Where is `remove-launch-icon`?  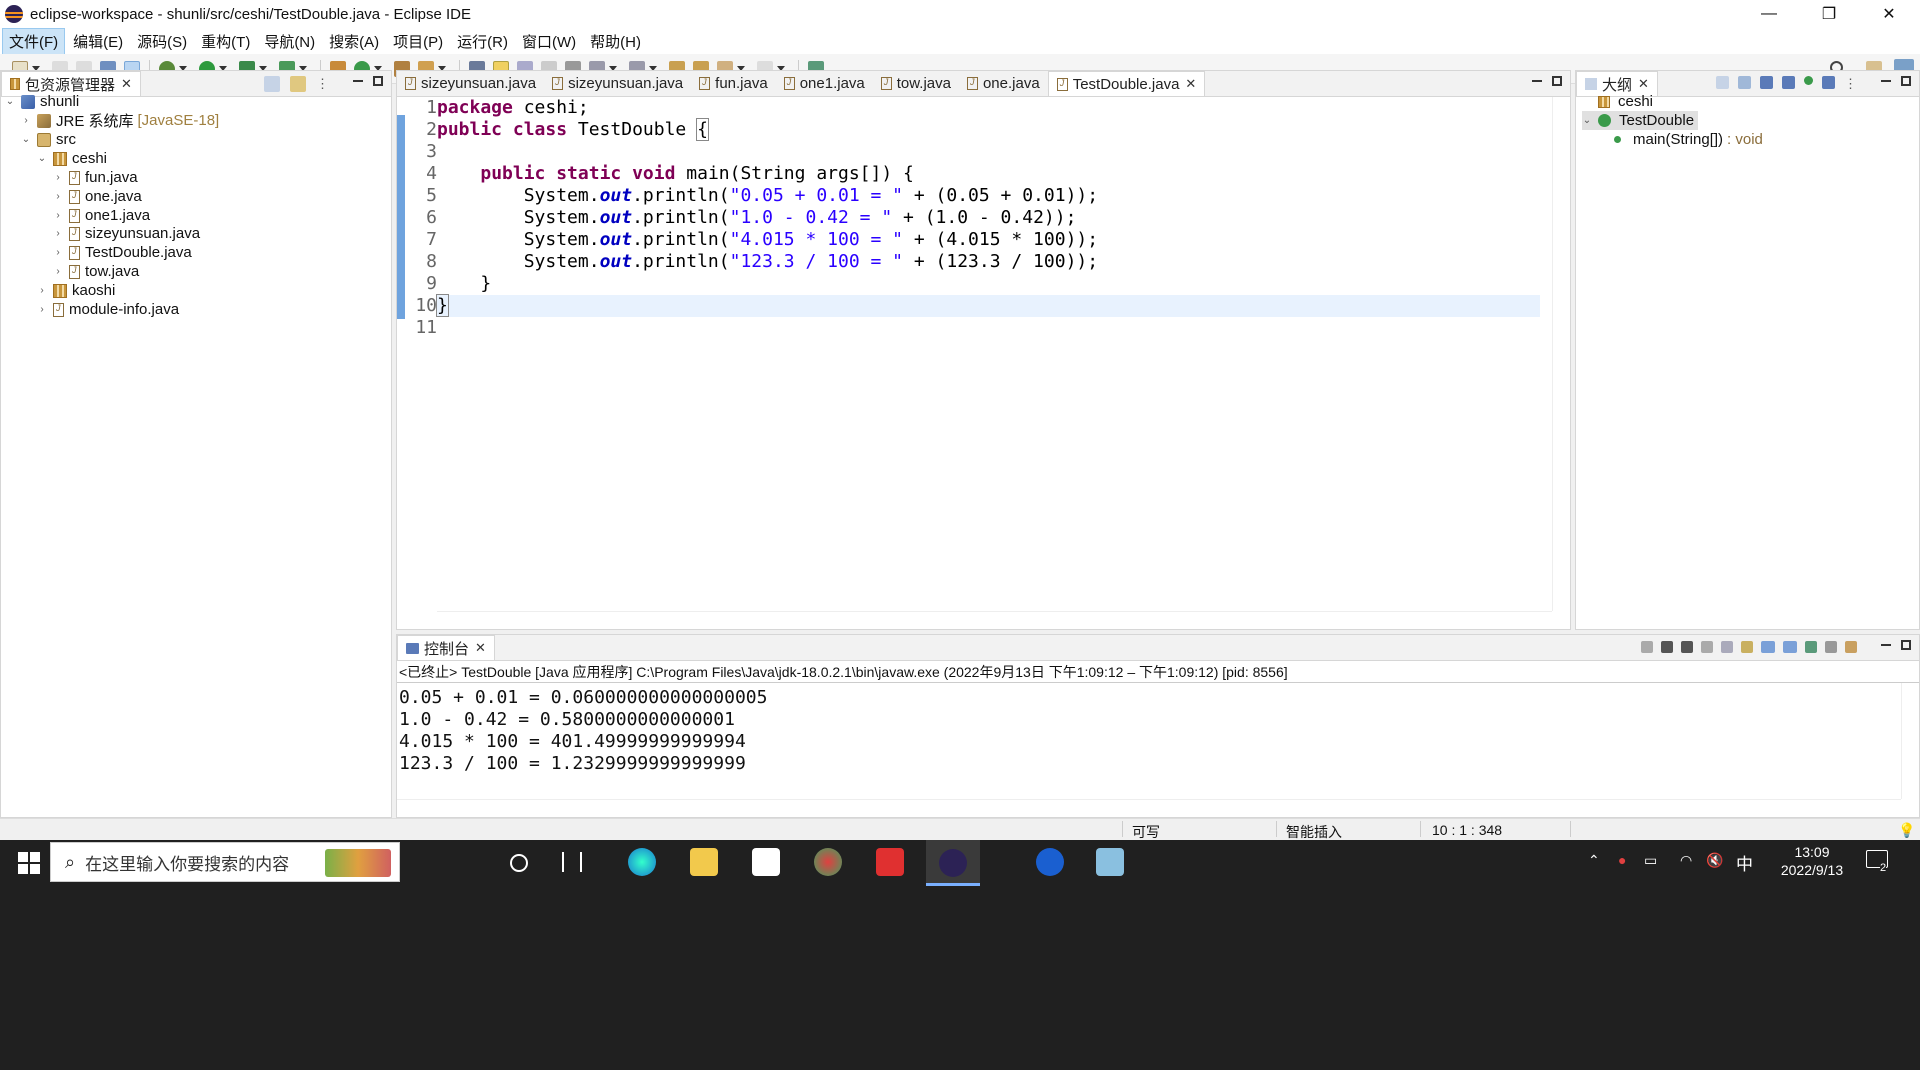
remove-launch-icon is located at coordinates (1667, 647).